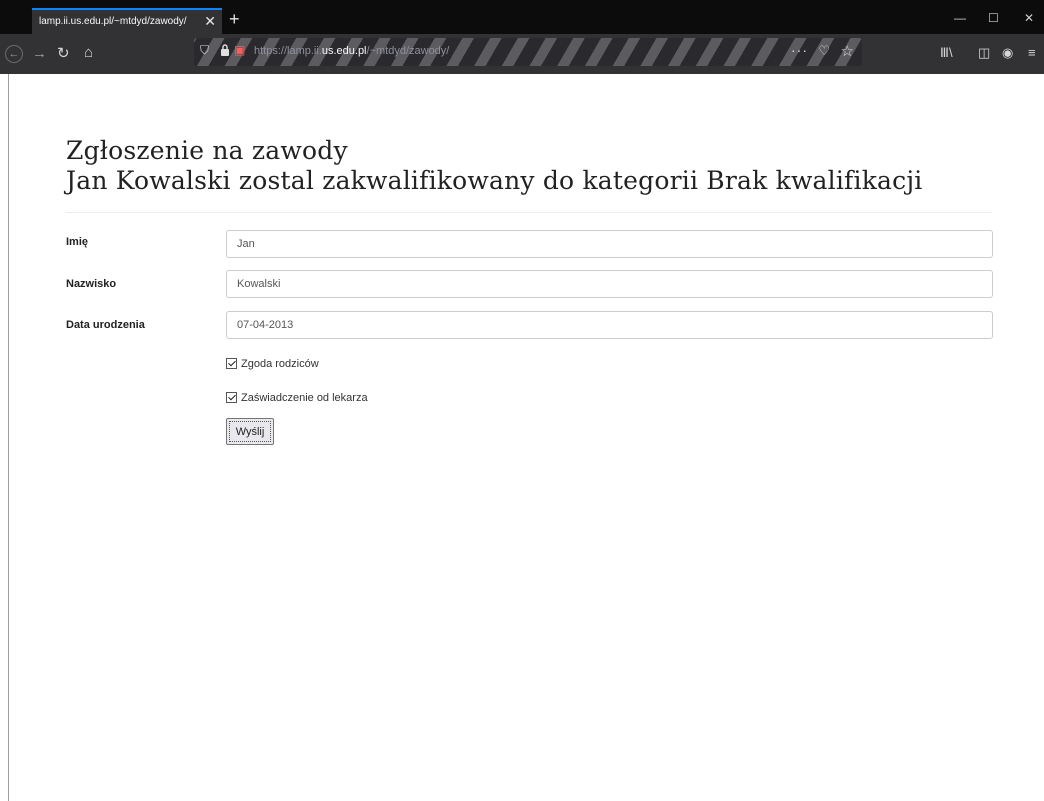 The height and width of the screenshot is (801, 1044). Describe the element at coordinates (529, 212) in the screenshot. I see `divider` at that location.